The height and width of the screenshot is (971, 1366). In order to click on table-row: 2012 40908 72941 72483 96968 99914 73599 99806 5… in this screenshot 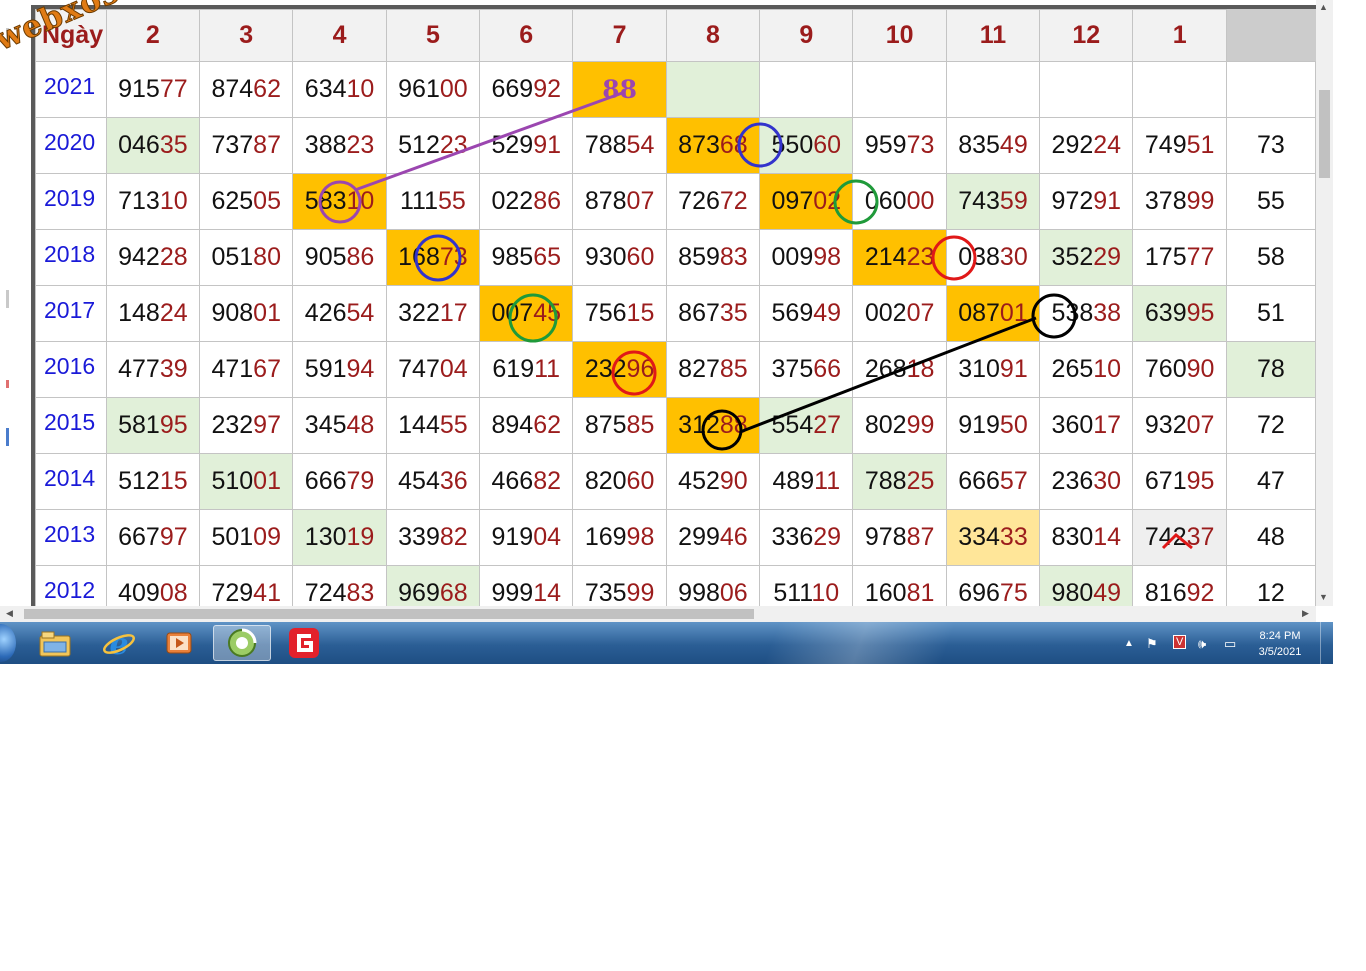, I will do `click(675, 585)`.